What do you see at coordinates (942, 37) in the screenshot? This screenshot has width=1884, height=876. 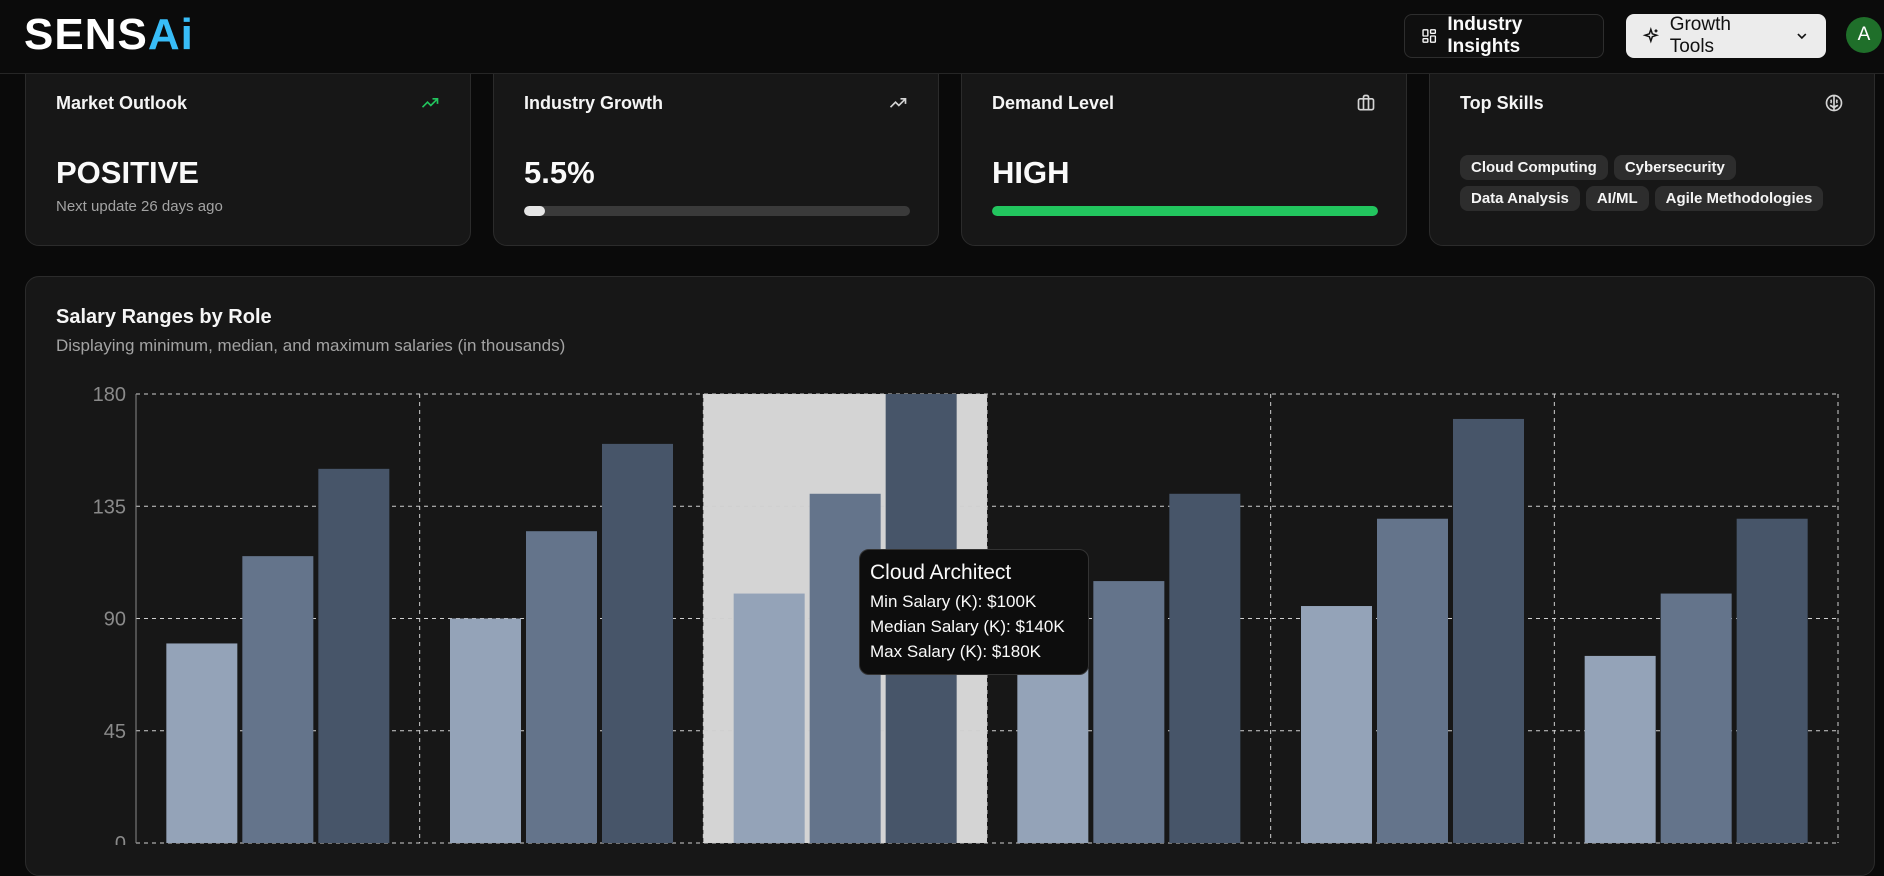 I see `top-navbar: SENSAi Industry Insights Growth Tools A` at bounding box center [942, 37].